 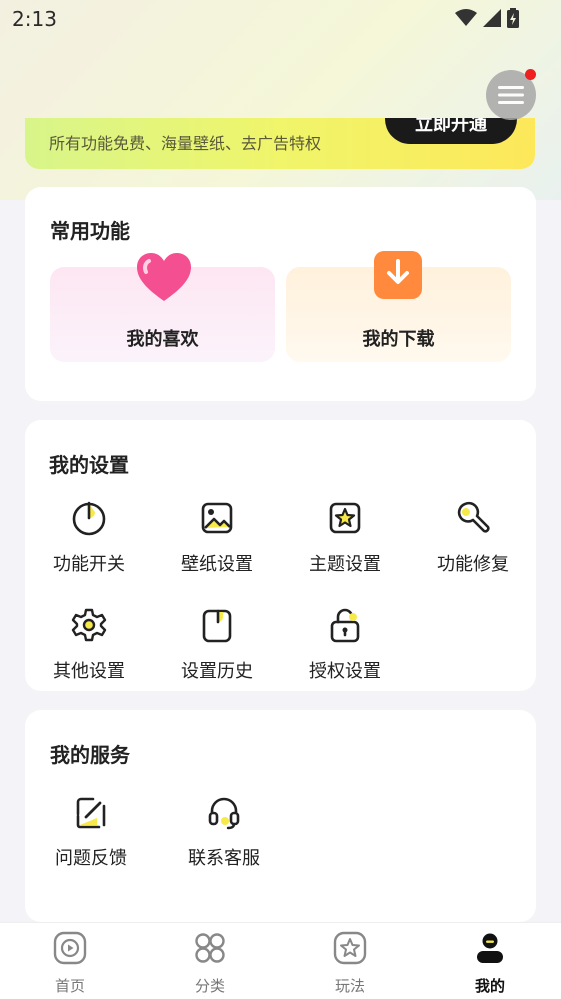 What do you see at coordinates (280, 20) in the screenshot?
I see `status-bar: 2:13` at bounding box center [280, 20].